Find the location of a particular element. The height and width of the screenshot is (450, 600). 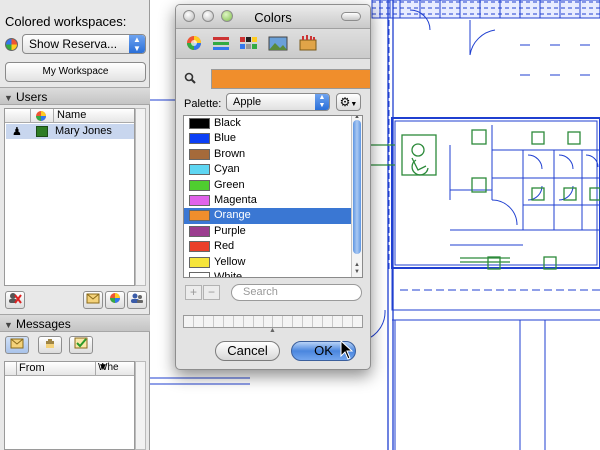

approve-button is located at coordinates (81, 345).